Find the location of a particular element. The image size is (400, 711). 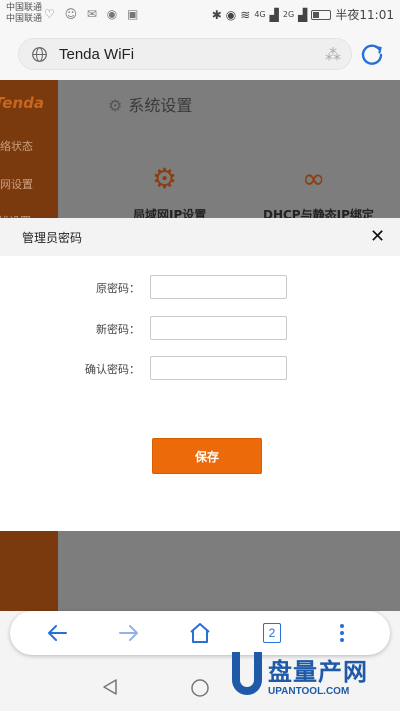

status-icons: ✱ ◉ ≋ 4G ▟ 2G ▟ 半夜11:01 is located at coordinates (303, 14).